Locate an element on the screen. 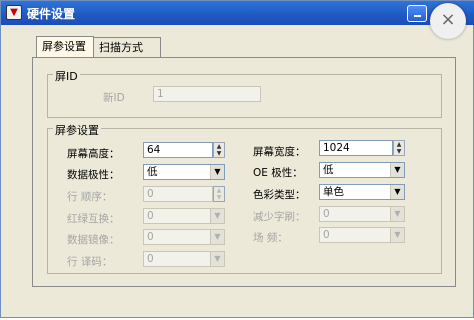 The width and height of the screenshot is (474, 320). close-button: × is located at coordinates (448, 21).